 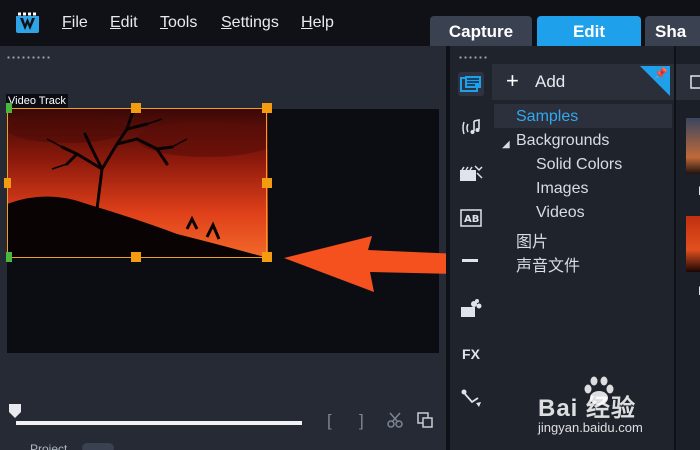 What do you see at coordinates (79, 22) in the screenshot?
I see `menu-file-label: ile` at bounding box center [79, 22].